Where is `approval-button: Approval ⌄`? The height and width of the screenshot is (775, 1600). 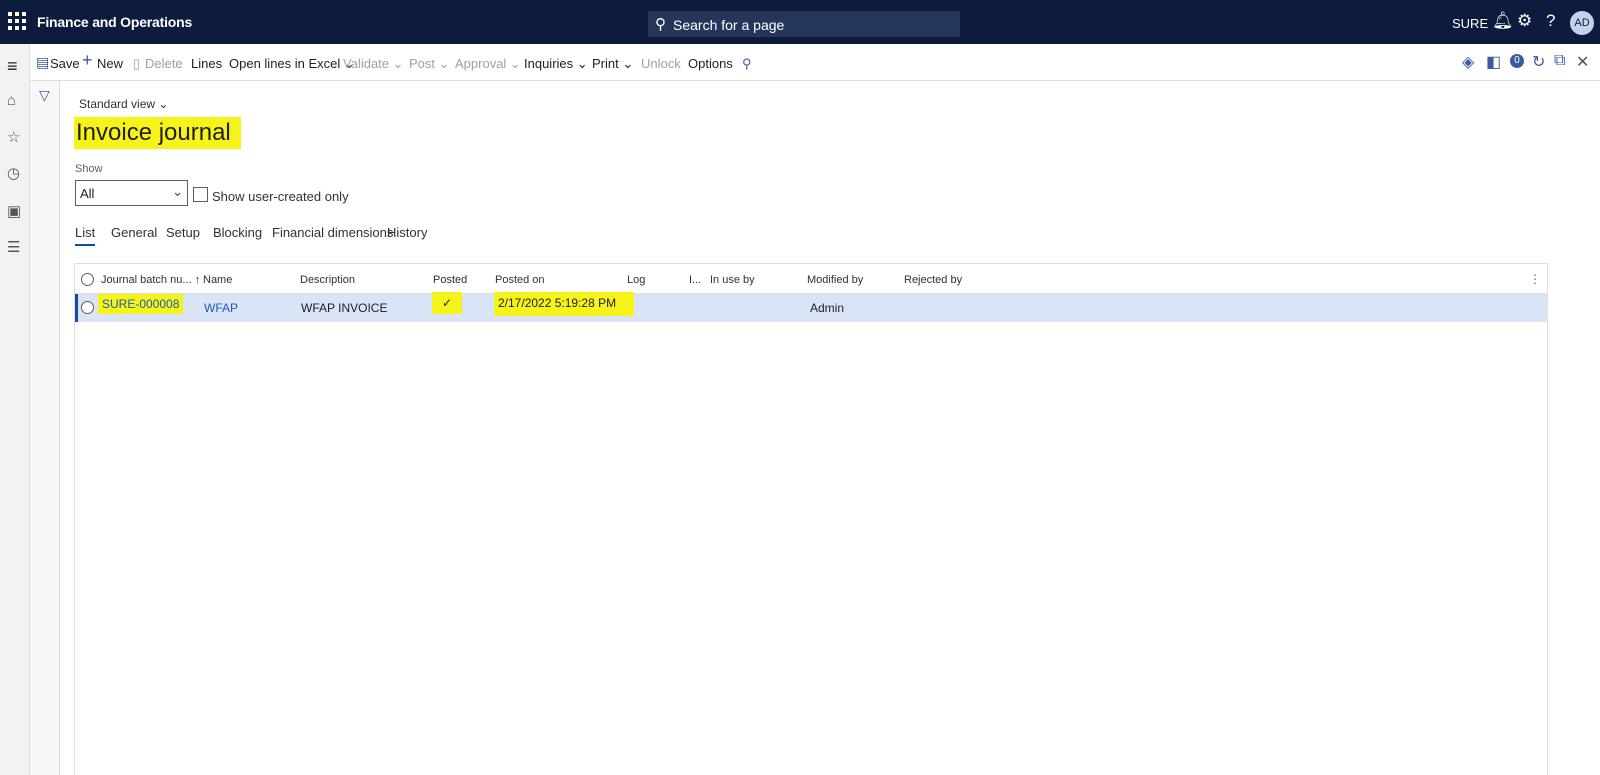
approval-button: Approval ⌄ is located at coordinates (488, 64).